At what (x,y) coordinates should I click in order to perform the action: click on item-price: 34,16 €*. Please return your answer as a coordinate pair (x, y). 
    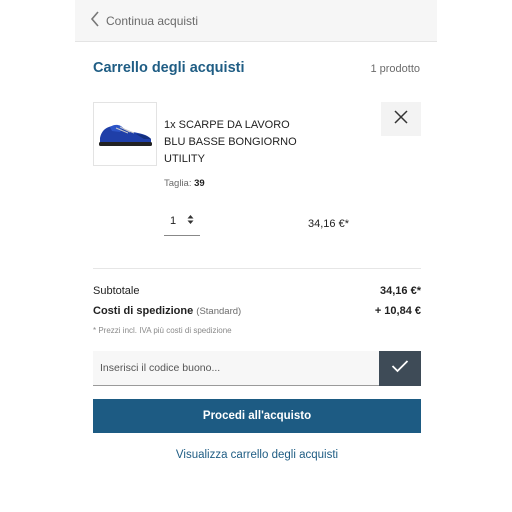
    Looking at the image, I should click on (328, 224).